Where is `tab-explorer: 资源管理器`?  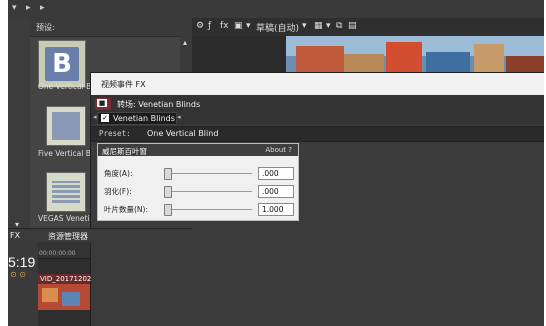
tab-explorer: 资源管理器 is located at coordinates (68, 236).